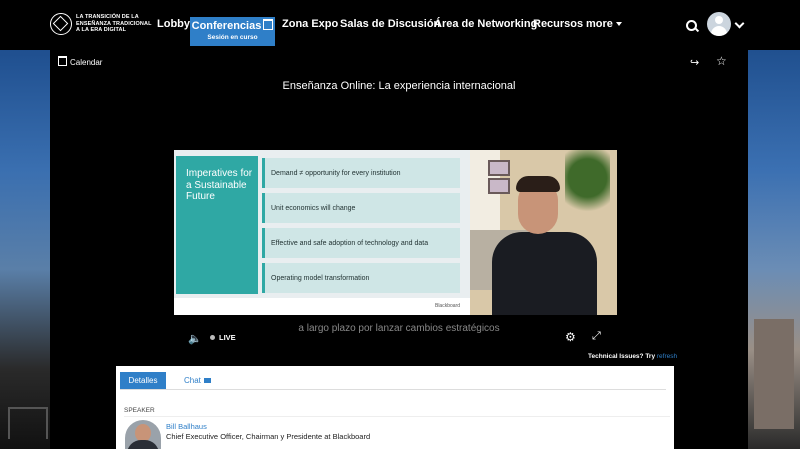 The height and width of the screenshot is (449, 800). Describe the element at coordinates (173, 24) in the screenshot. I see `nav-lobby: Lobby` at that location.